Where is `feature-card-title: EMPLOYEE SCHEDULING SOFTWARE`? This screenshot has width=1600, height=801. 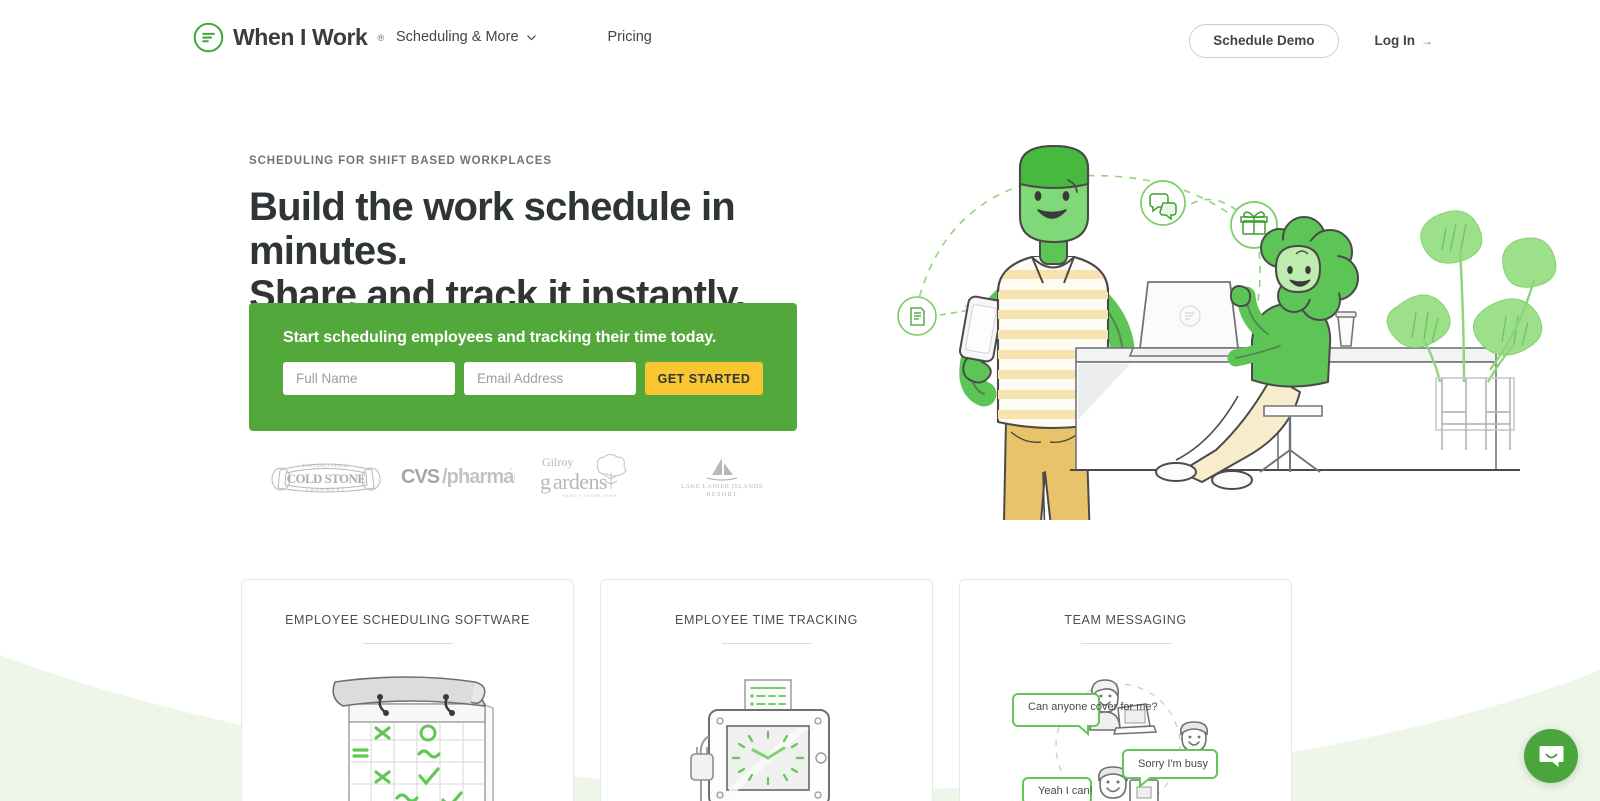
feature-card-title: EMPLOYEE SCHEDULING SOFTWARE is located at coordinates (407, 620).